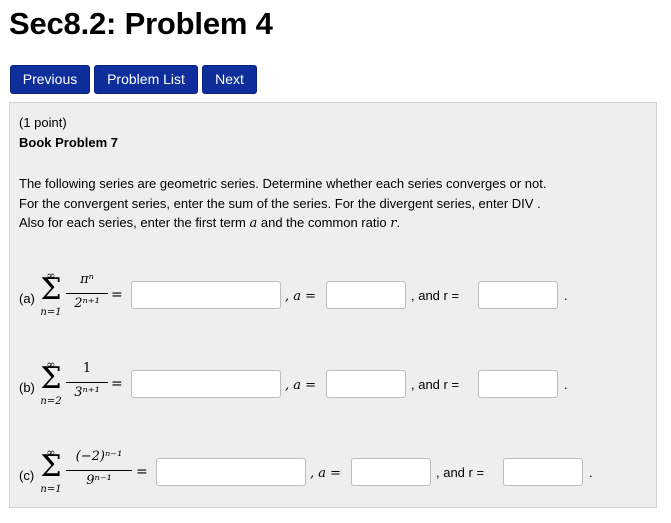  I want to click on problem-list-button: Problem List, so click(146, 79).